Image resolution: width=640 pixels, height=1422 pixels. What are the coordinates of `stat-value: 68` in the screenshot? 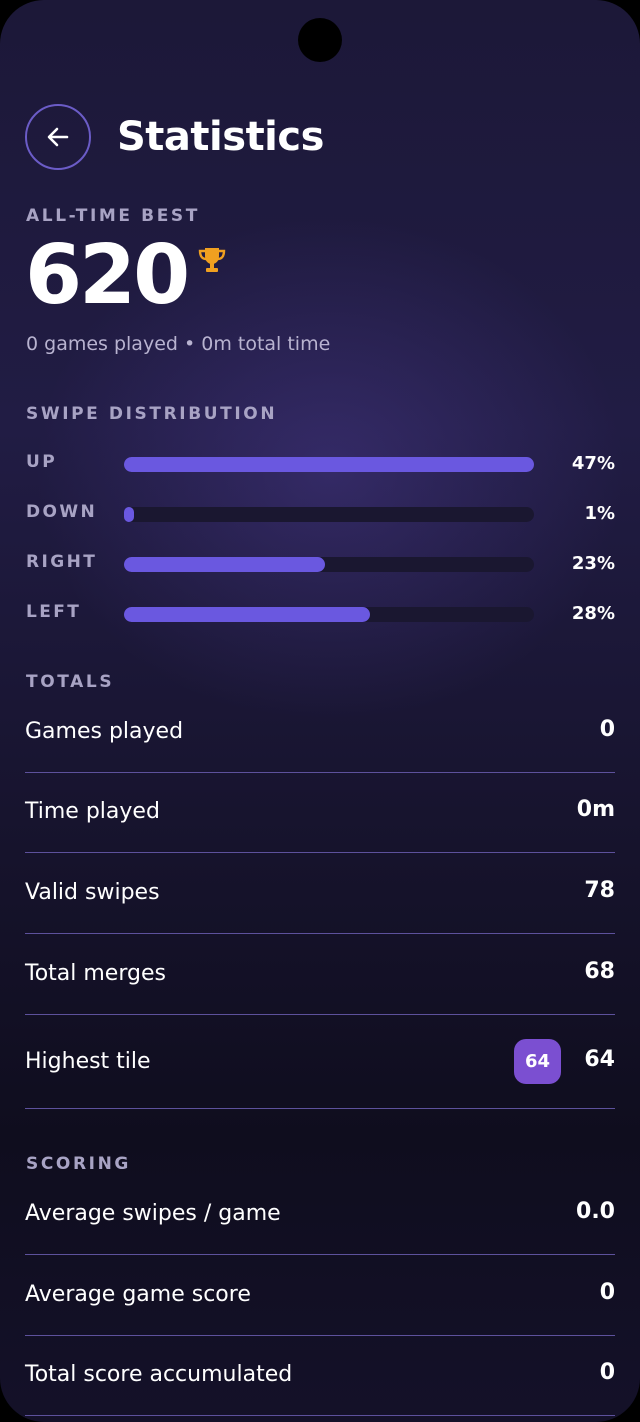 It's located at (599, 971).